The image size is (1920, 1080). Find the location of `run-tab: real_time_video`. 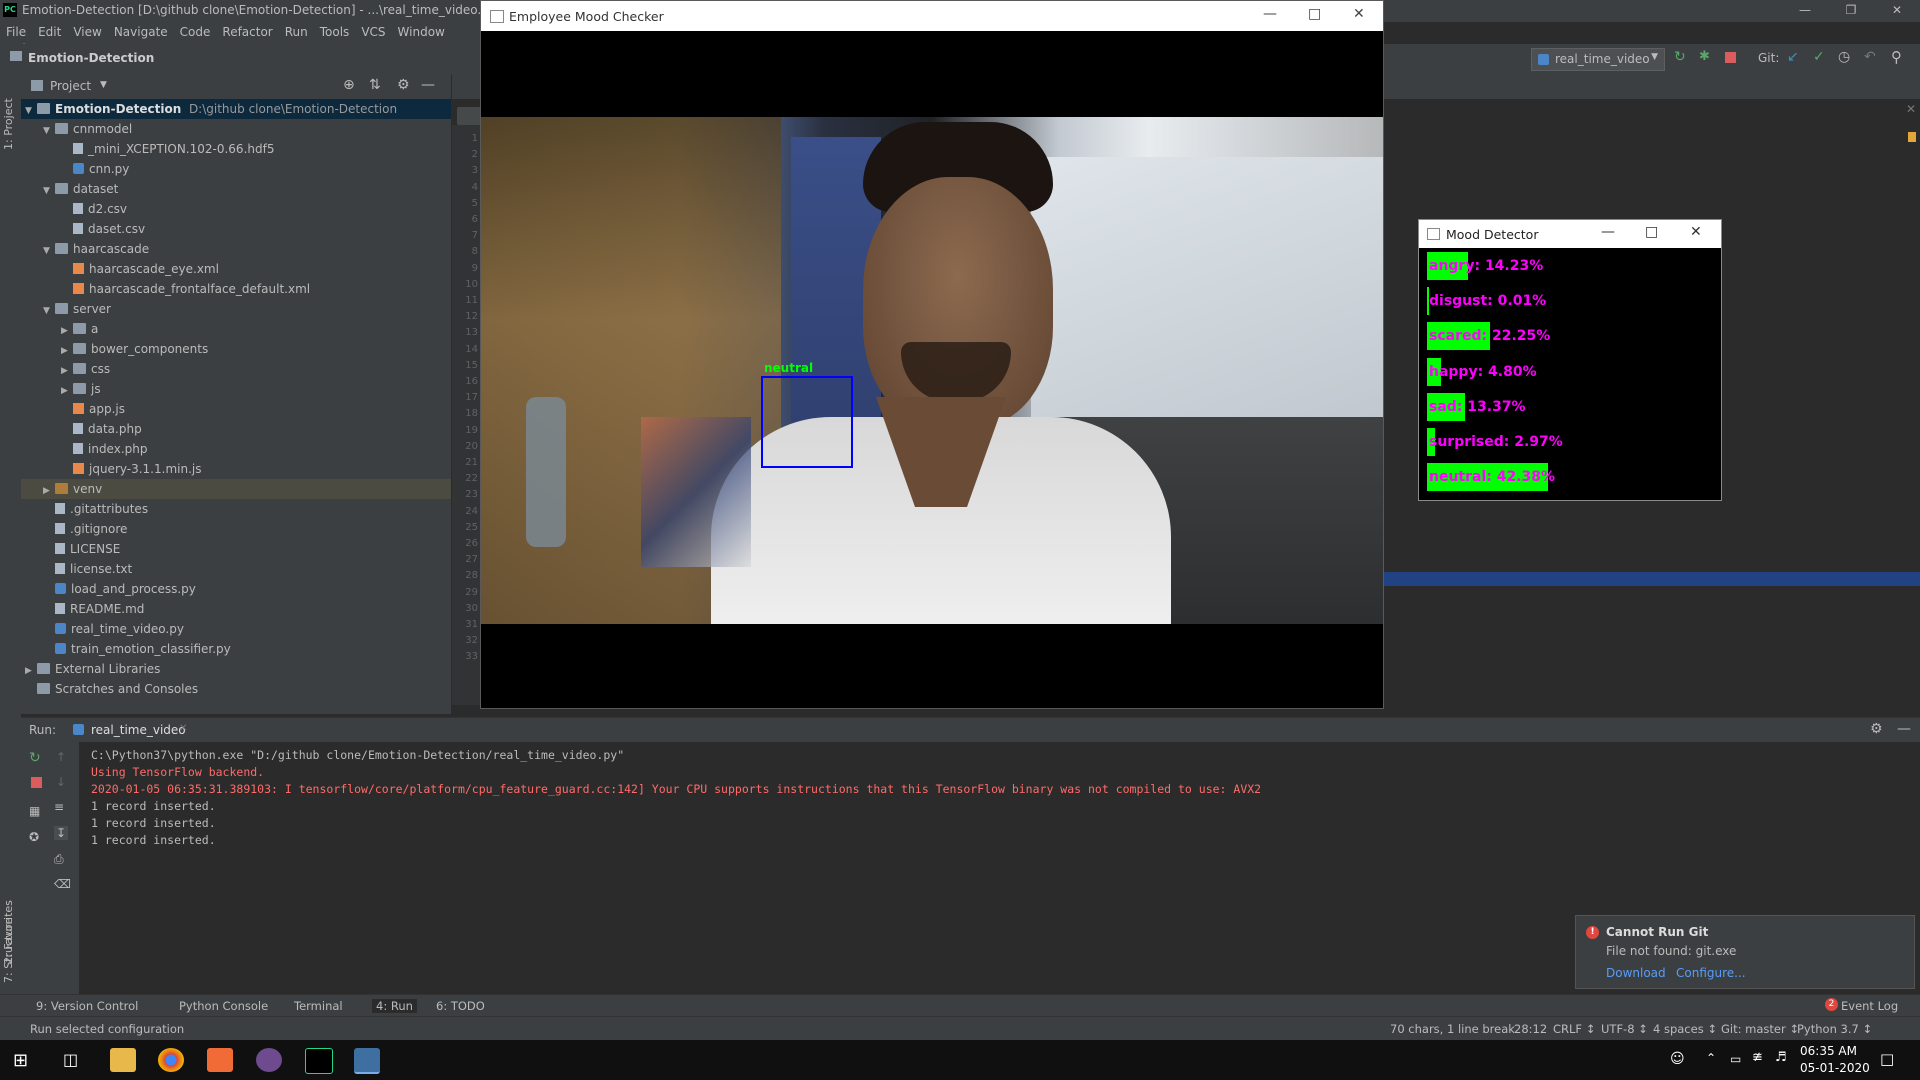

run-tab: real_time_video is located at coordinates (138, 730).